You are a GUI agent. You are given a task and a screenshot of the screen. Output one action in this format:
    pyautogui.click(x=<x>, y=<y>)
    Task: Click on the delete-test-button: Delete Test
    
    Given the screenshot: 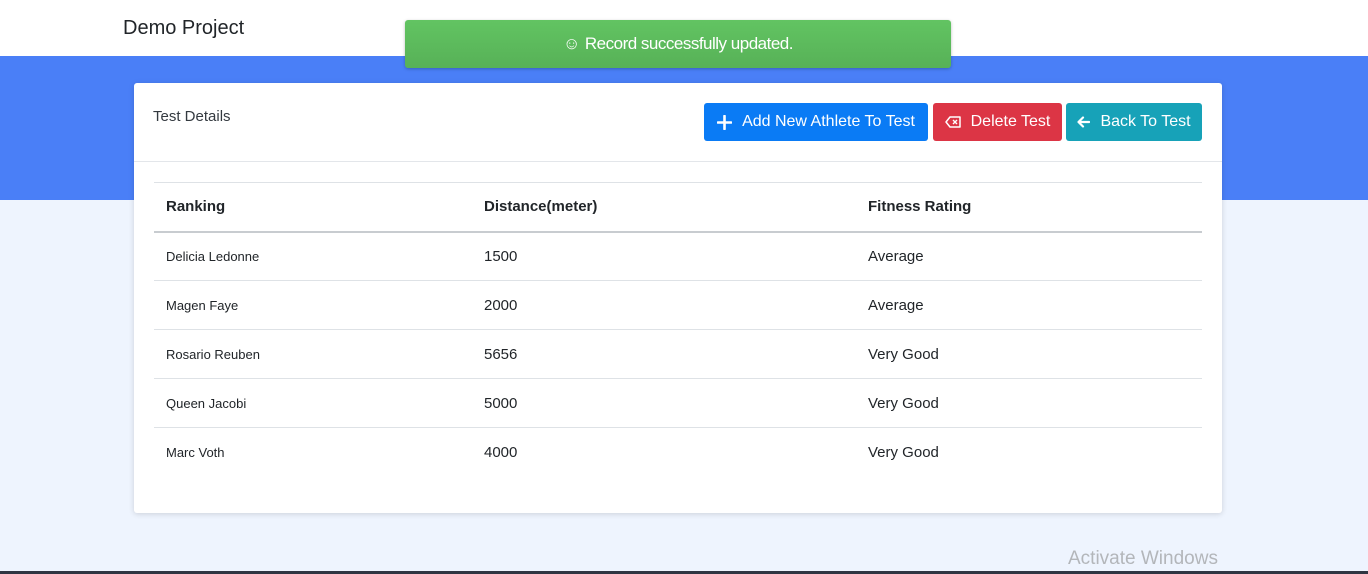 What is the action you would take?
    pyautogui.click(x=997, y=122)
    